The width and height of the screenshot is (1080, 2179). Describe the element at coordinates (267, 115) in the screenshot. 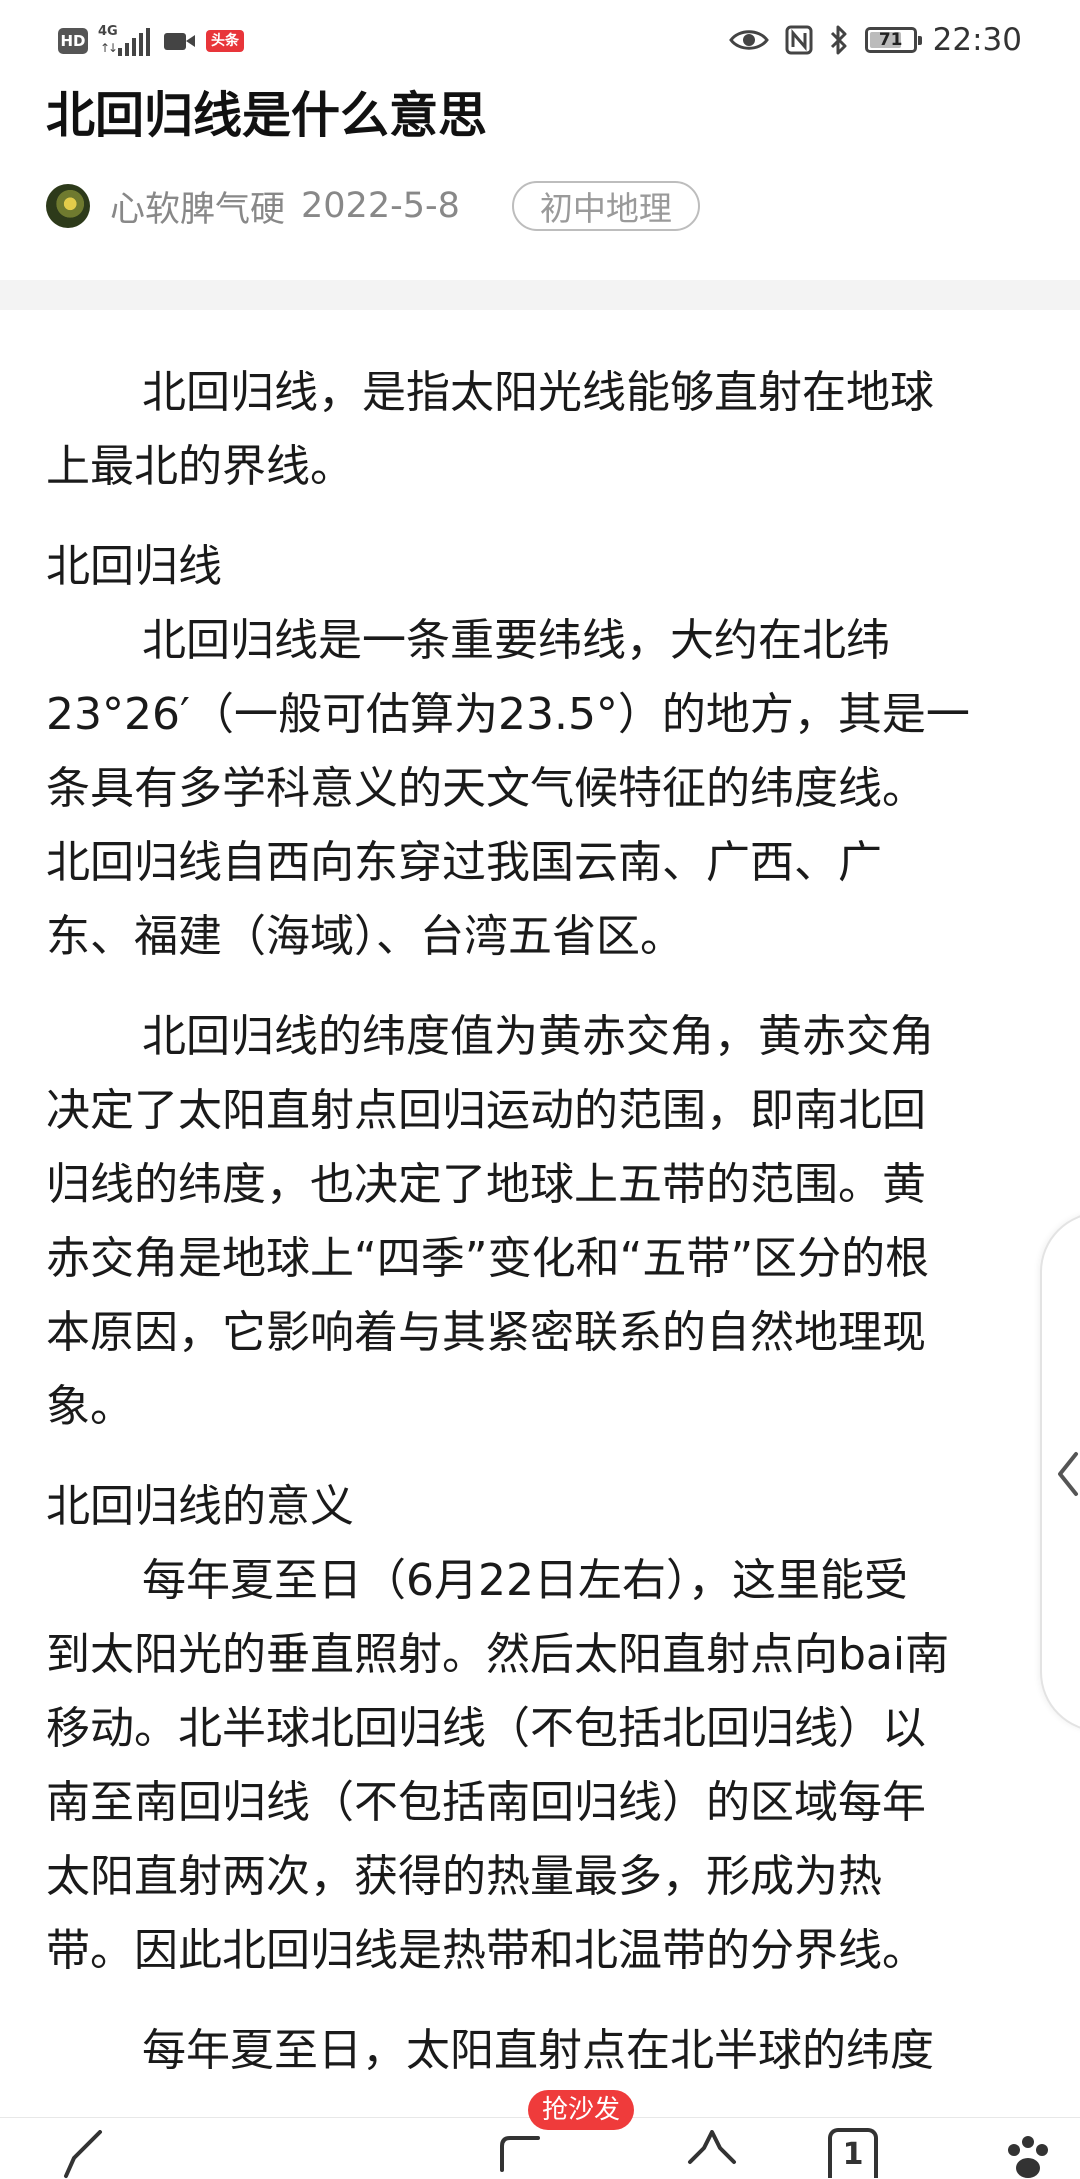

I see `article-title: 北回归线是什么意思` at that location.